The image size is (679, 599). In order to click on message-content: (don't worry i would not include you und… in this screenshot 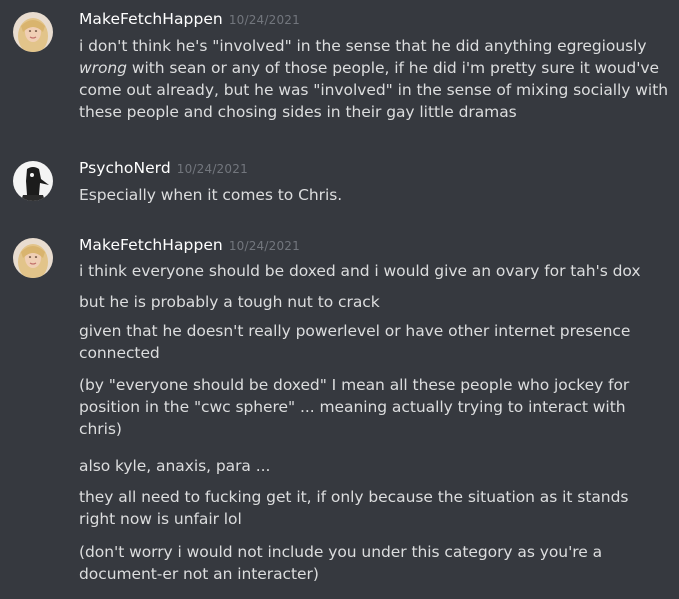, I will do `click(374, 563)`.